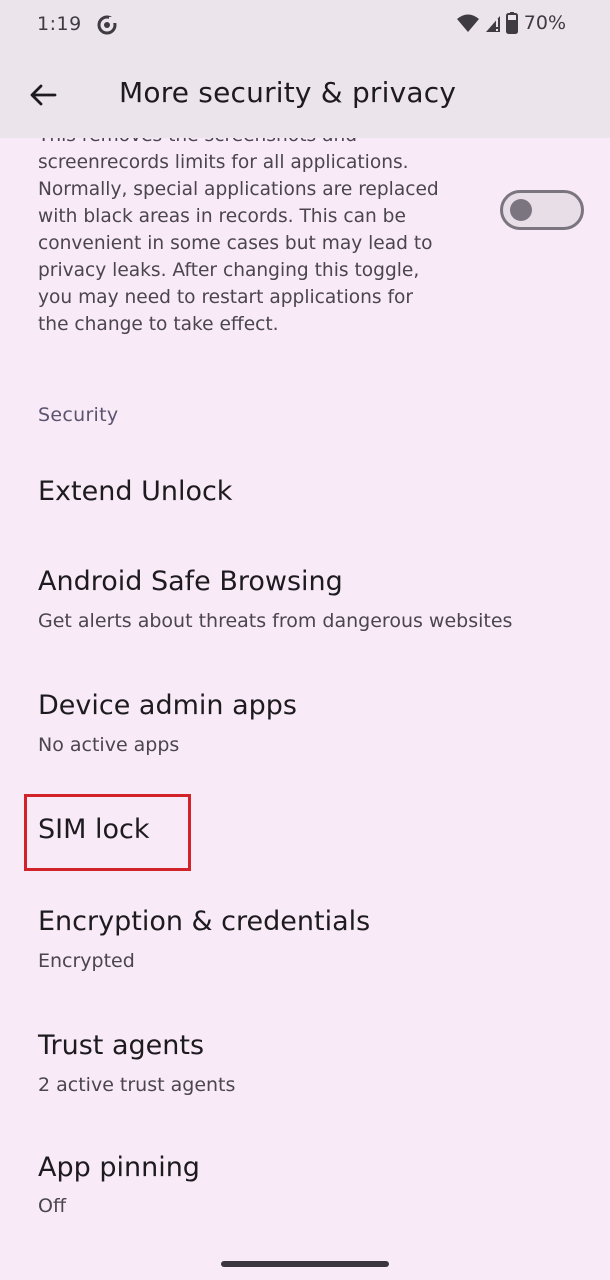 The width and height of the screenshot is (610, 1280). What do you see at coordinates (158, 324) in the screenshot?
I see `description-line: the change to take effect.` at bounding box center [158, 324].